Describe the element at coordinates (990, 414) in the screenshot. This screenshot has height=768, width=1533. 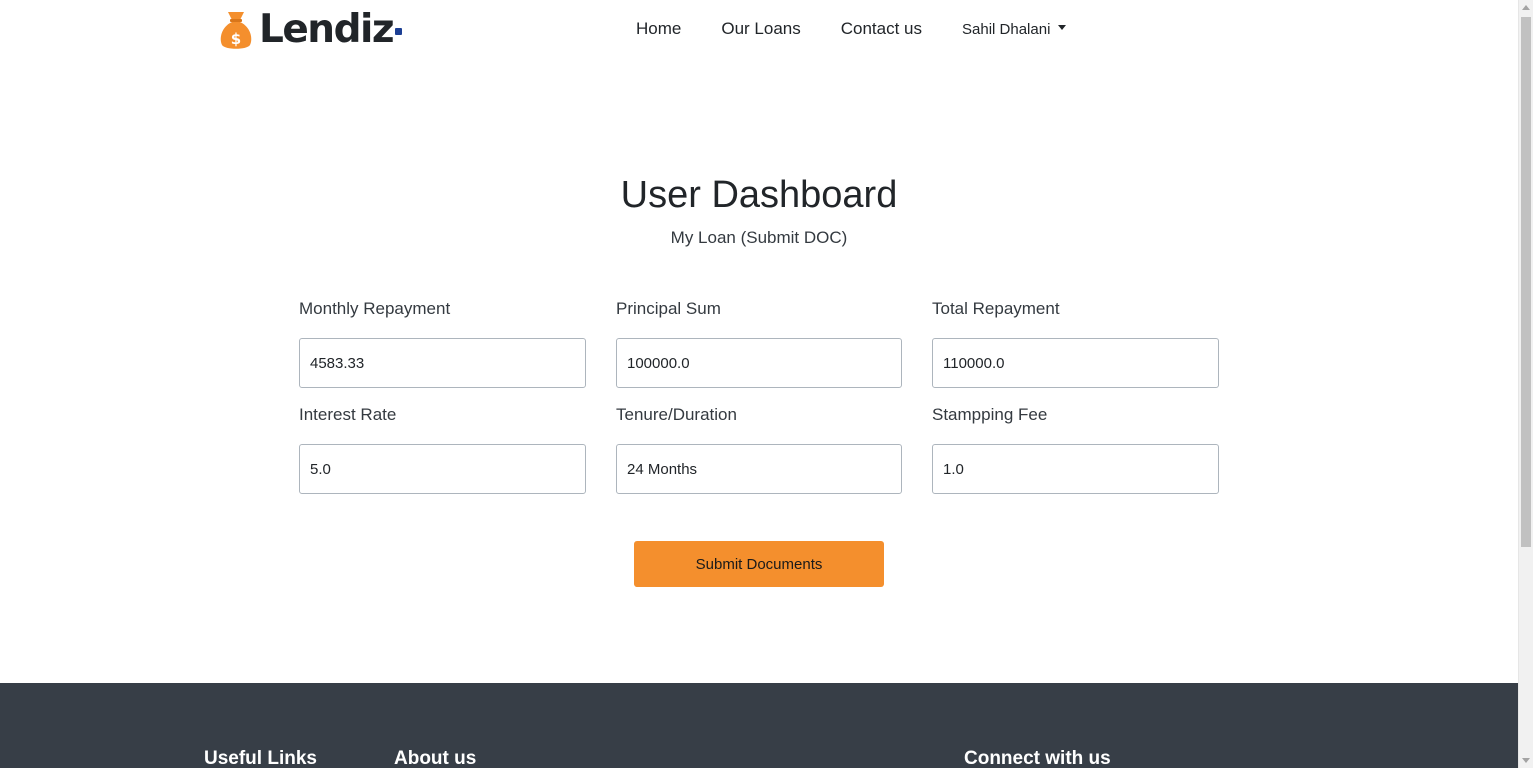
I see `stamping-fee-label: Stampping Fee` at that location.